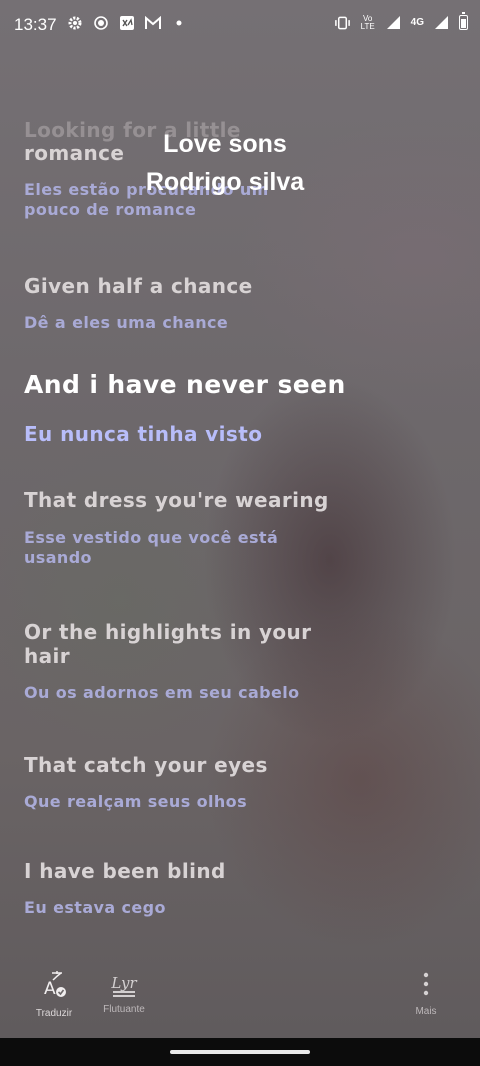  Describe the element at coordinates (126, 22) in the screenshot. I see `translate-app-icon` at that location.